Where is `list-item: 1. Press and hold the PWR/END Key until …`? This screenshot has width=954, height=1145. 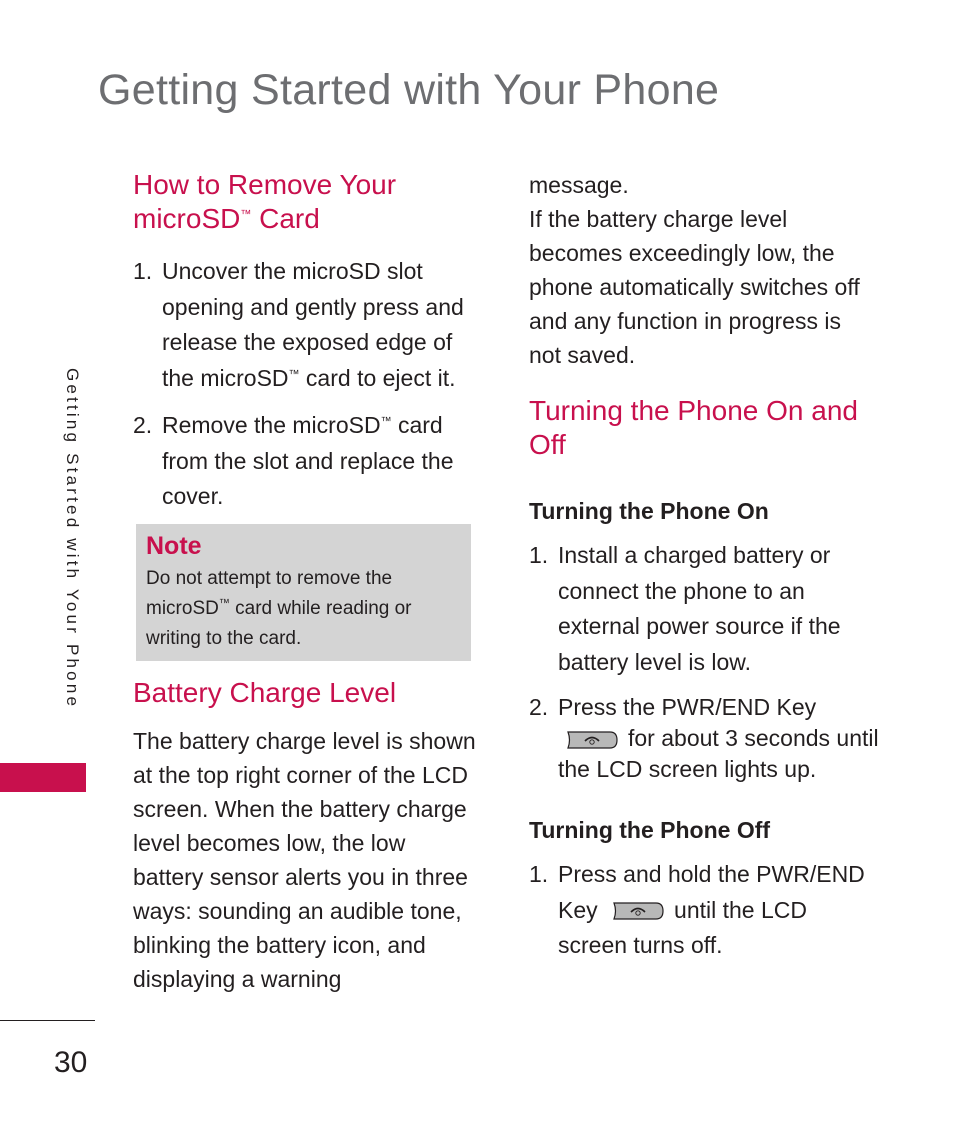
list-item: 1. Press and hold the PWR/END Key until … is located at coordinates (704, 910).